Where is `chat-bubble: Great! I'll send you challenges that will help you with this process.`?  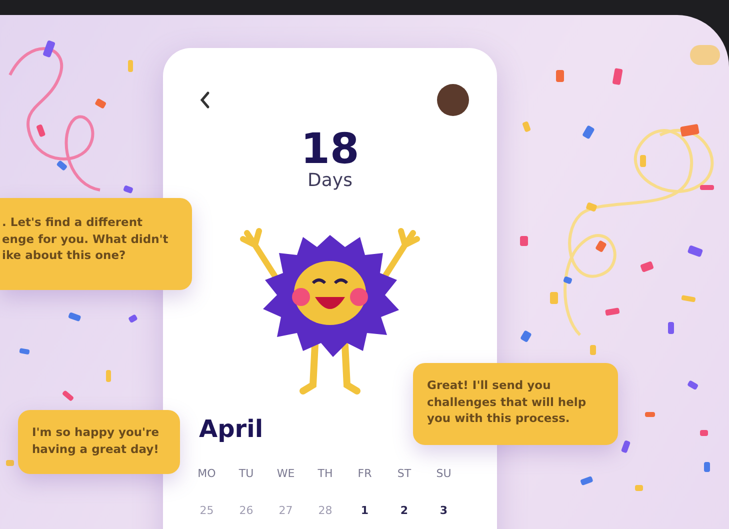
chat-bubble: Great! I'll send you challenges that will help you with this process. is located at coordinates (515, 404).